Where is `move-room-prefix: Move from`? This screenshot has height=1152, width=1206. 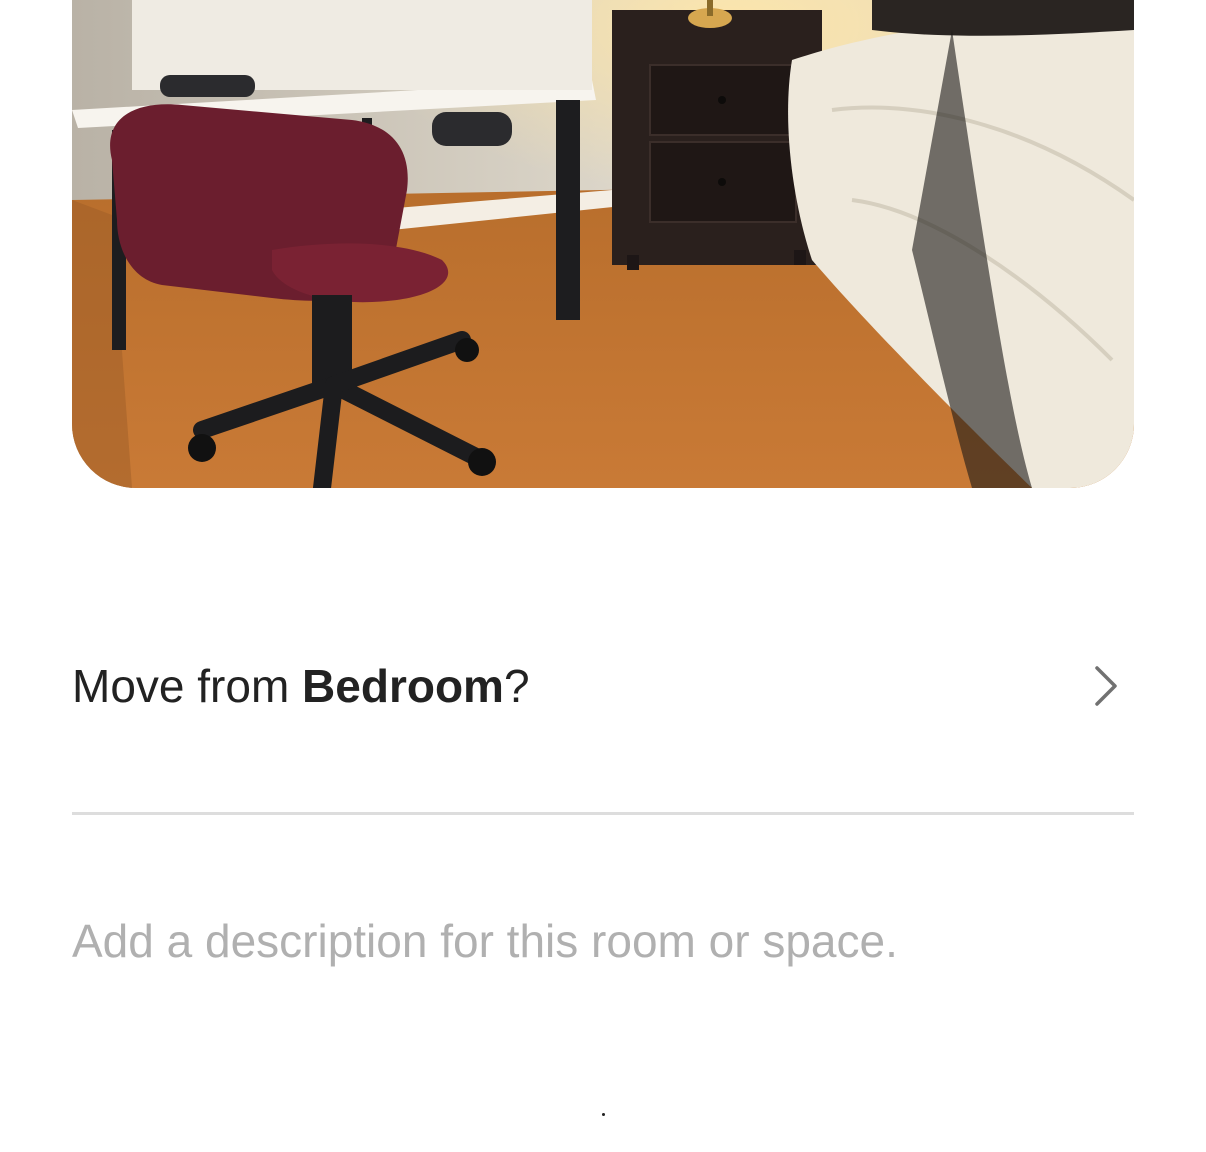
move-room-prefix: Move from is located at coordinates (187, 686).